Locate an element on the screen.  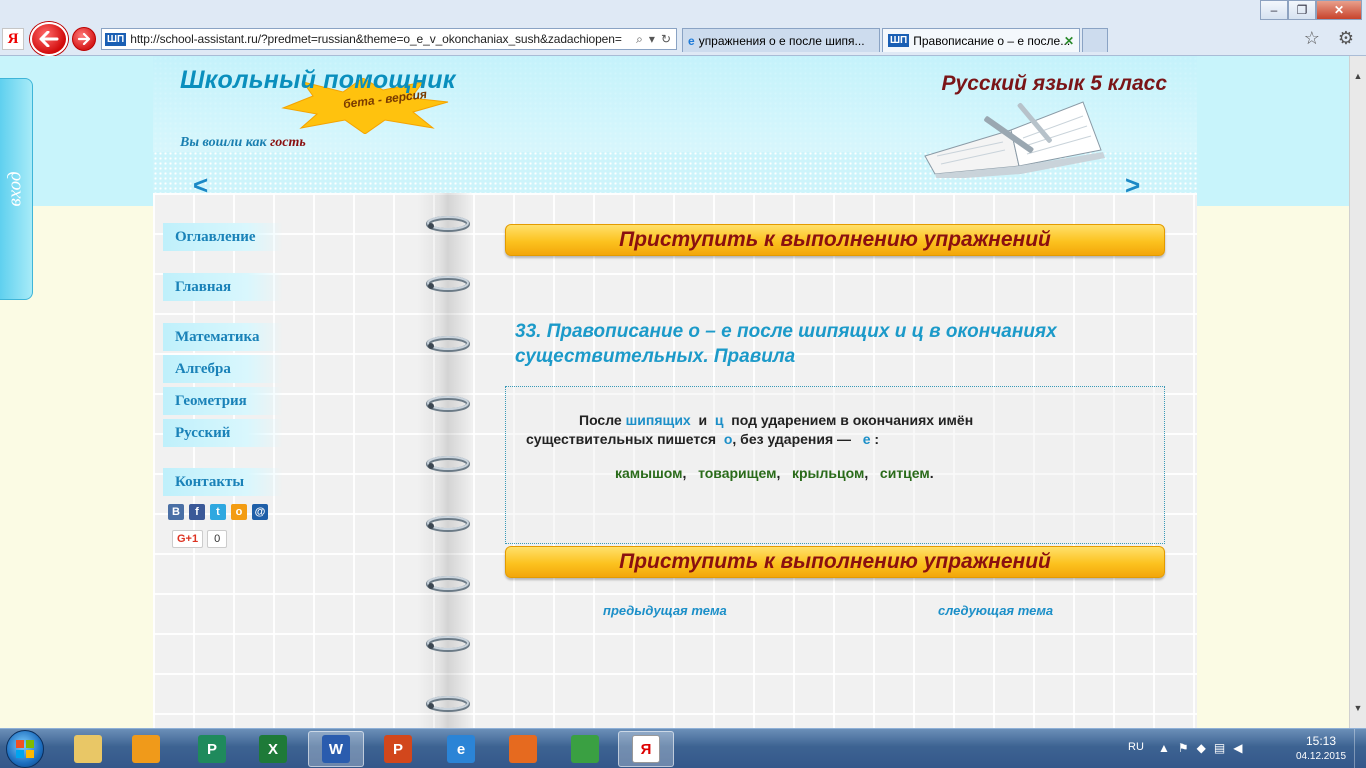
rule-text-part: : is located at coordinates (877, 439).